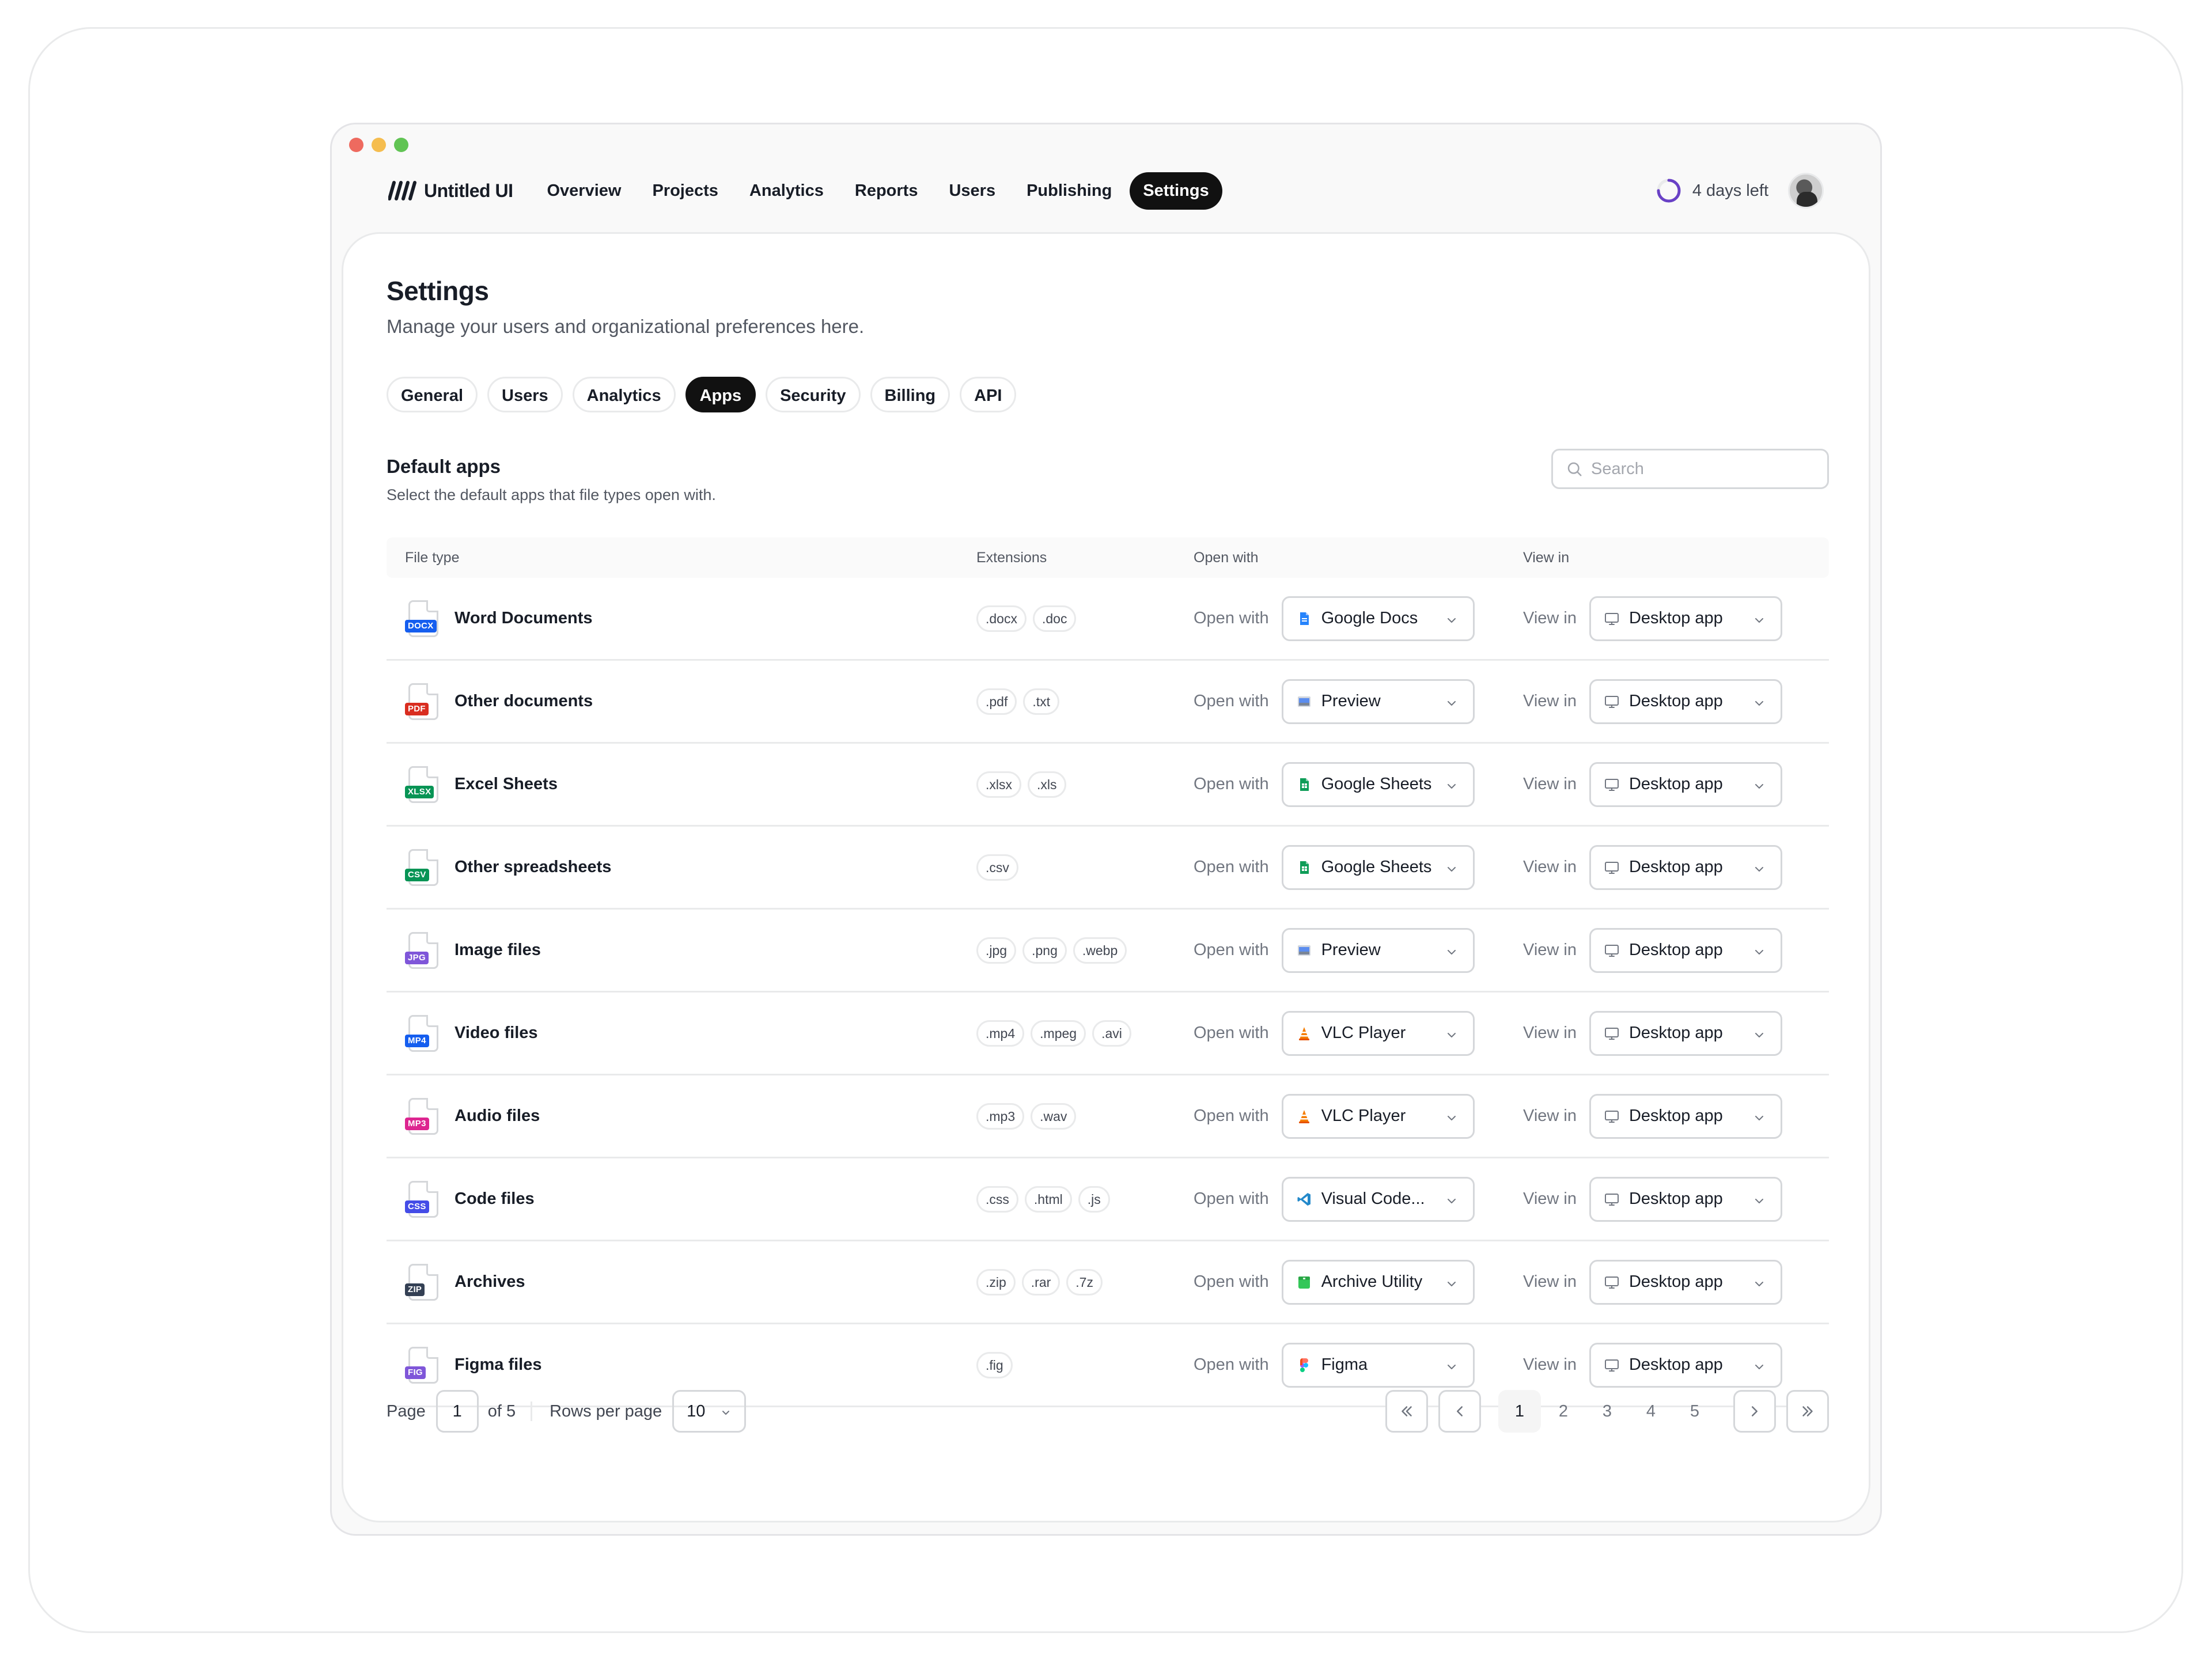 Image resolution: width=2212 pixels, height=1659 pixels. I want to click on tab-api: API, so click(988, 394).